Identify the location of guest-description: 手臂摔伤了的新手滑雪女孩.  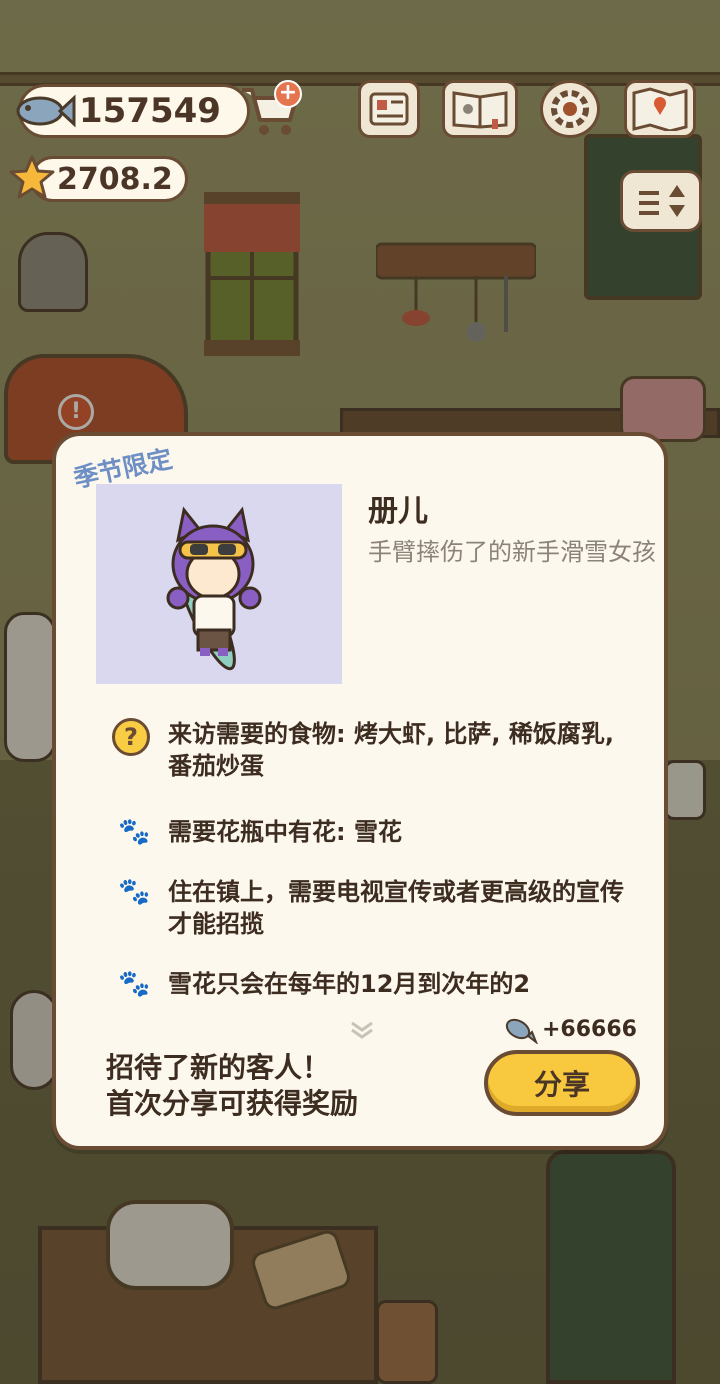
(512, 552).